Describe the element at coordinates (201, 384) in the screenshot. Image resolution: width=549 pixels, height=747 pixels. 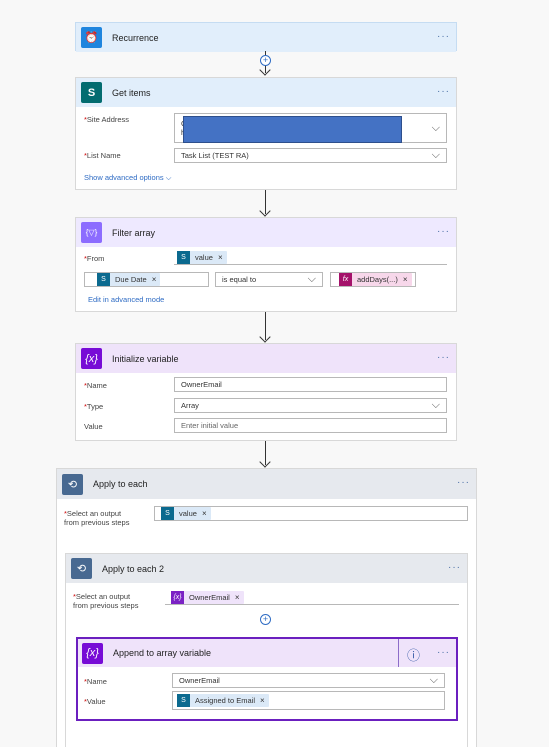
I see `variable-name-value: OwnerEmail` at that location.